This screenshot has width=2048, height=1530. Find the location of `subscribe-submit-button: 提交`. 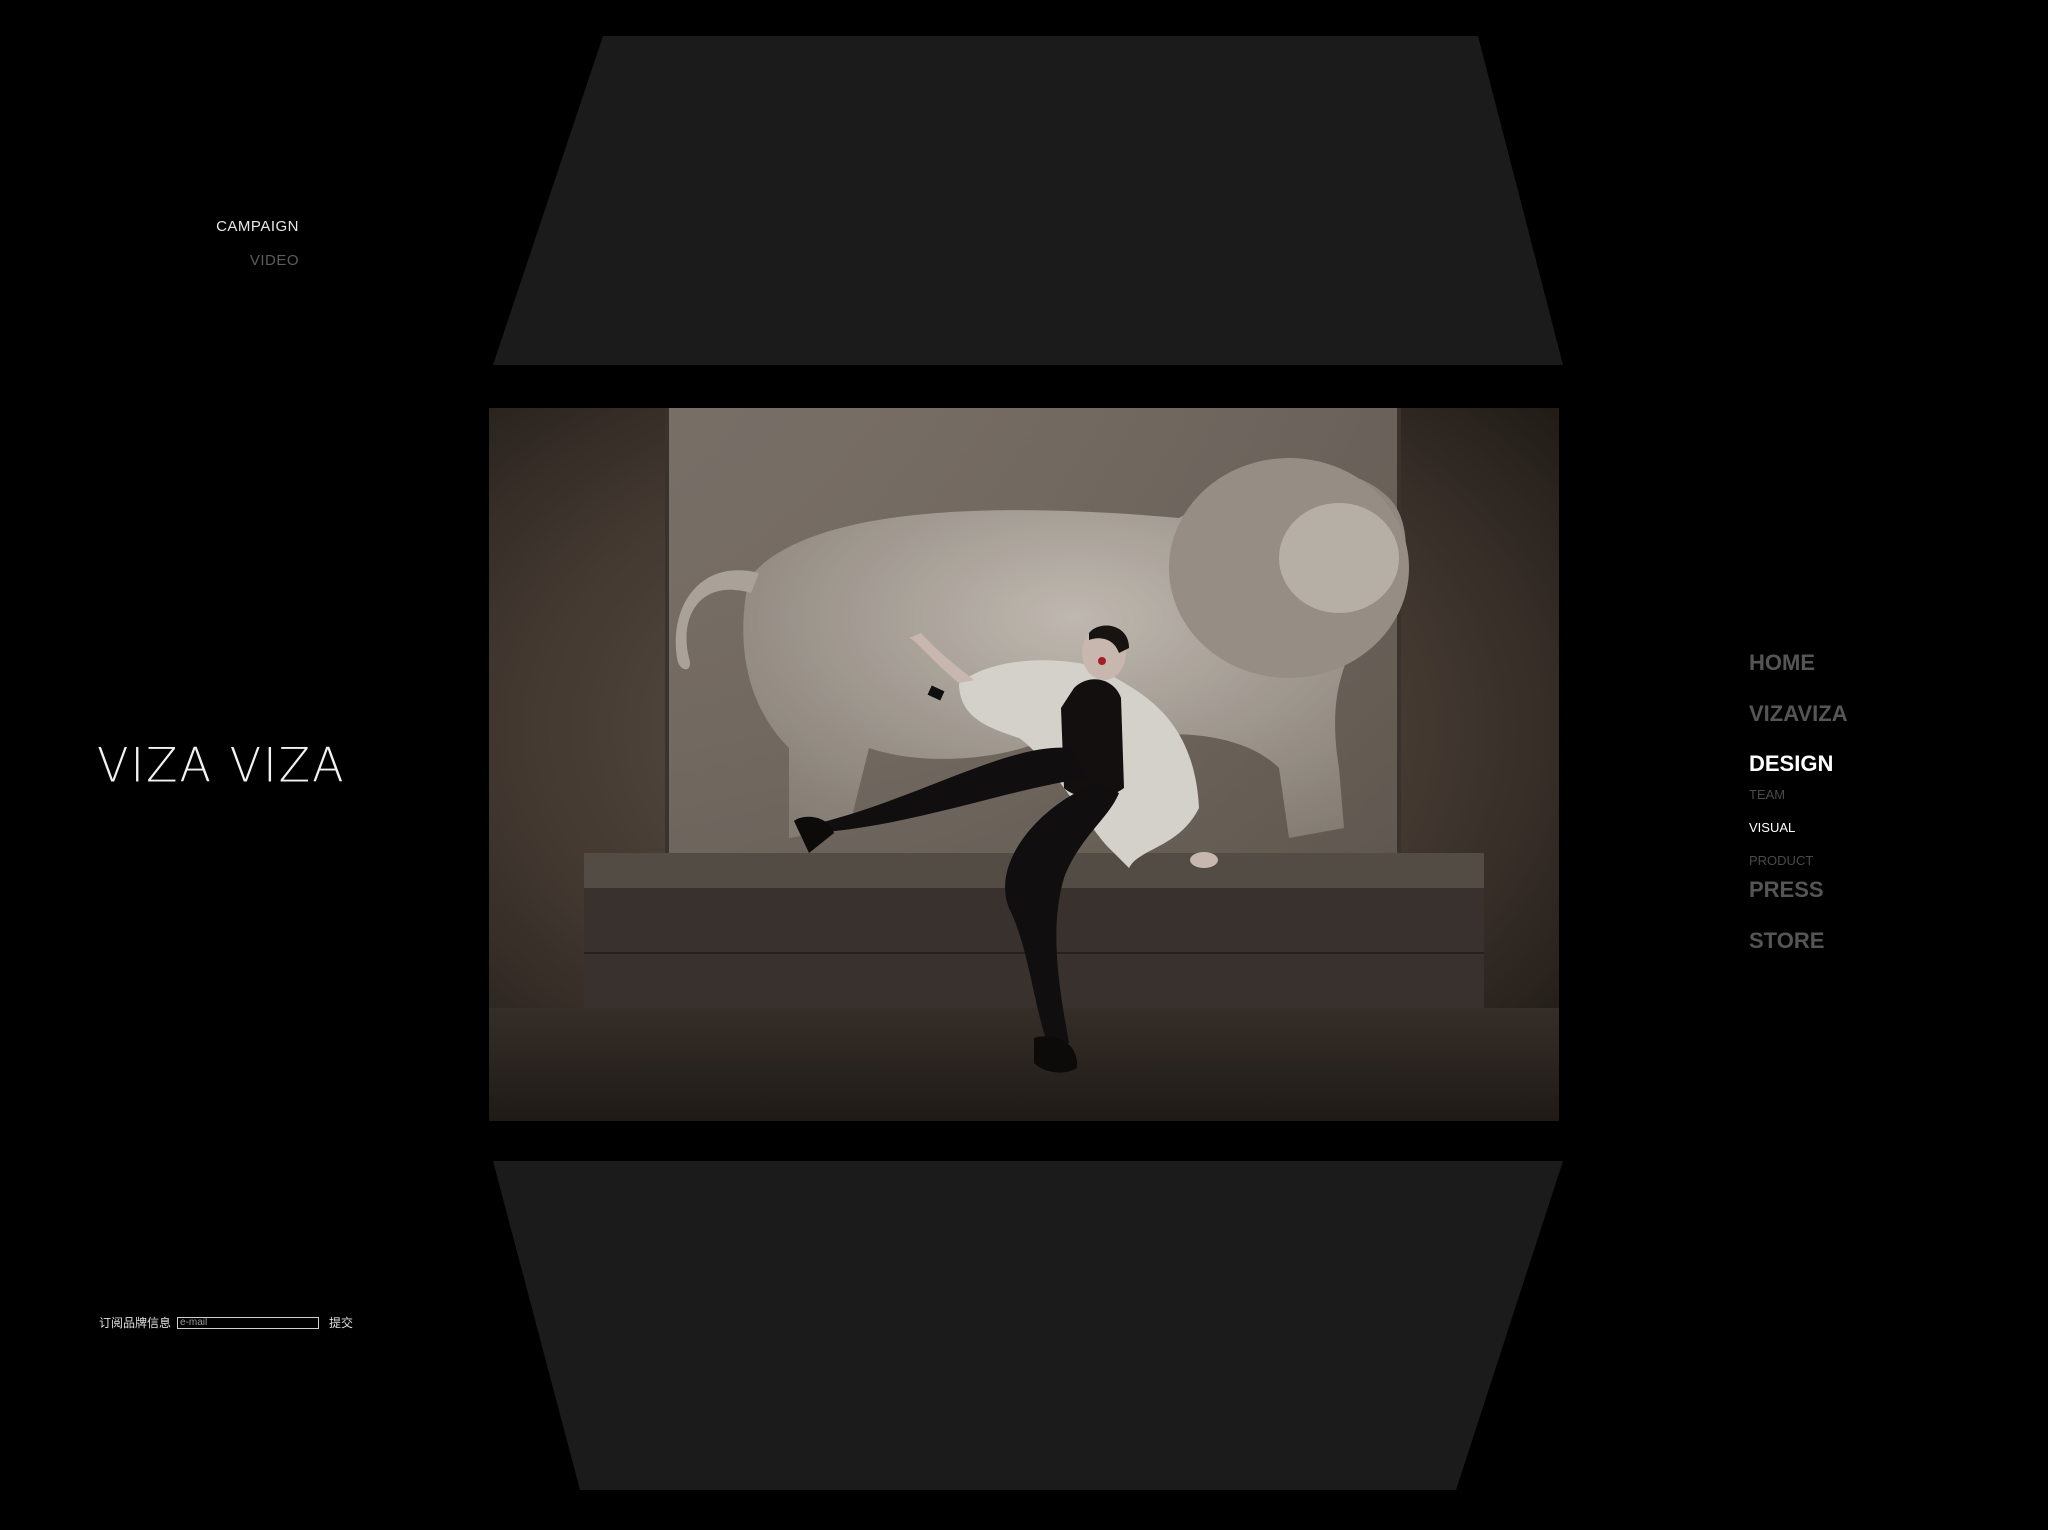

subscribe-submit-button: 提交 is located at coordinates (341, 1322).